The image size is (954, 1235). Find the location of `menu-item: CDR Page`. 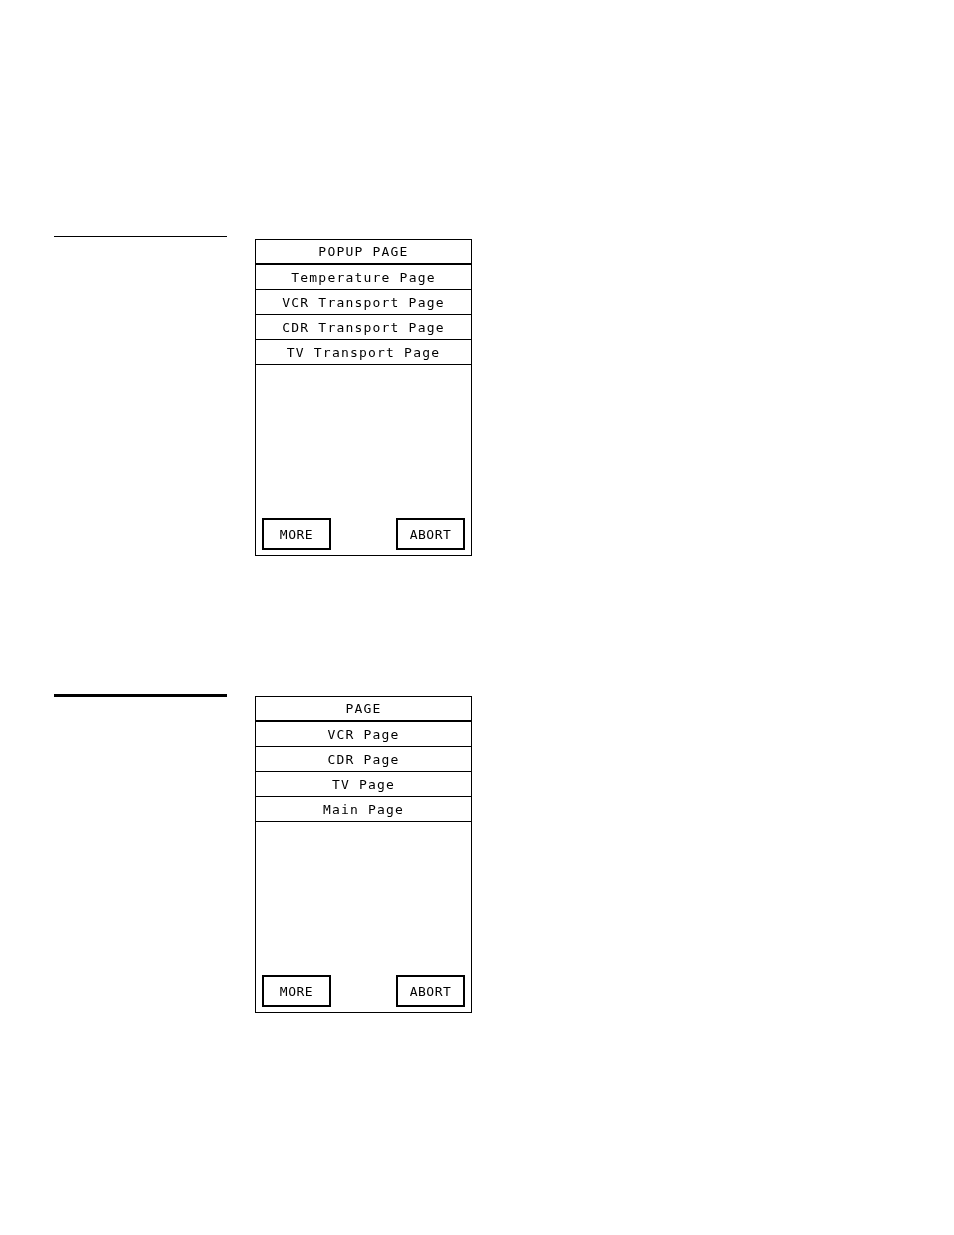

menu-item: CDR Page is located at coordinates (363, 759).